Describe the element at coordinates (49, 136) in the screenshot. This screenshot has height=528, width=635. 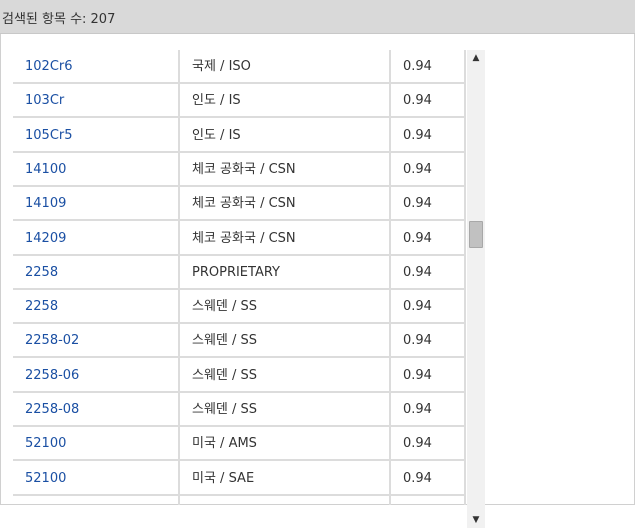
I see `designation-link: 105Cr5` at that location.